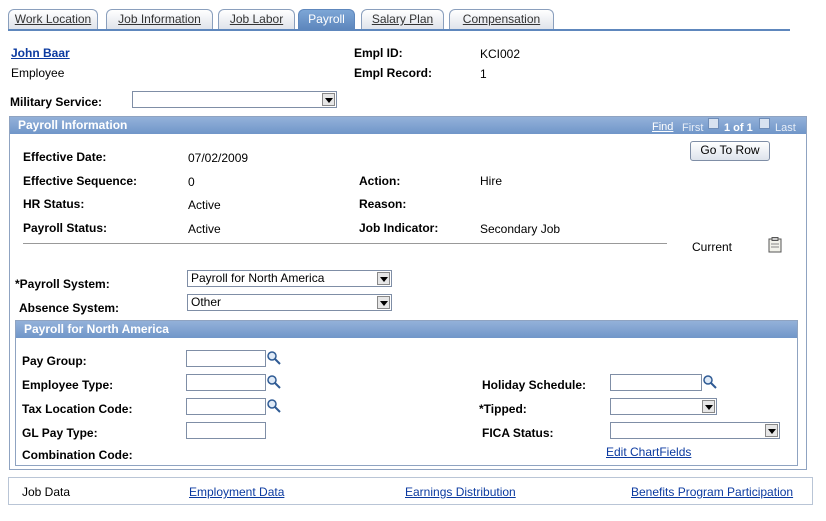  Describe the element at coordinates (518, 433) in the screenshot. I see `fica-status-label: FICA Status:` at that location.